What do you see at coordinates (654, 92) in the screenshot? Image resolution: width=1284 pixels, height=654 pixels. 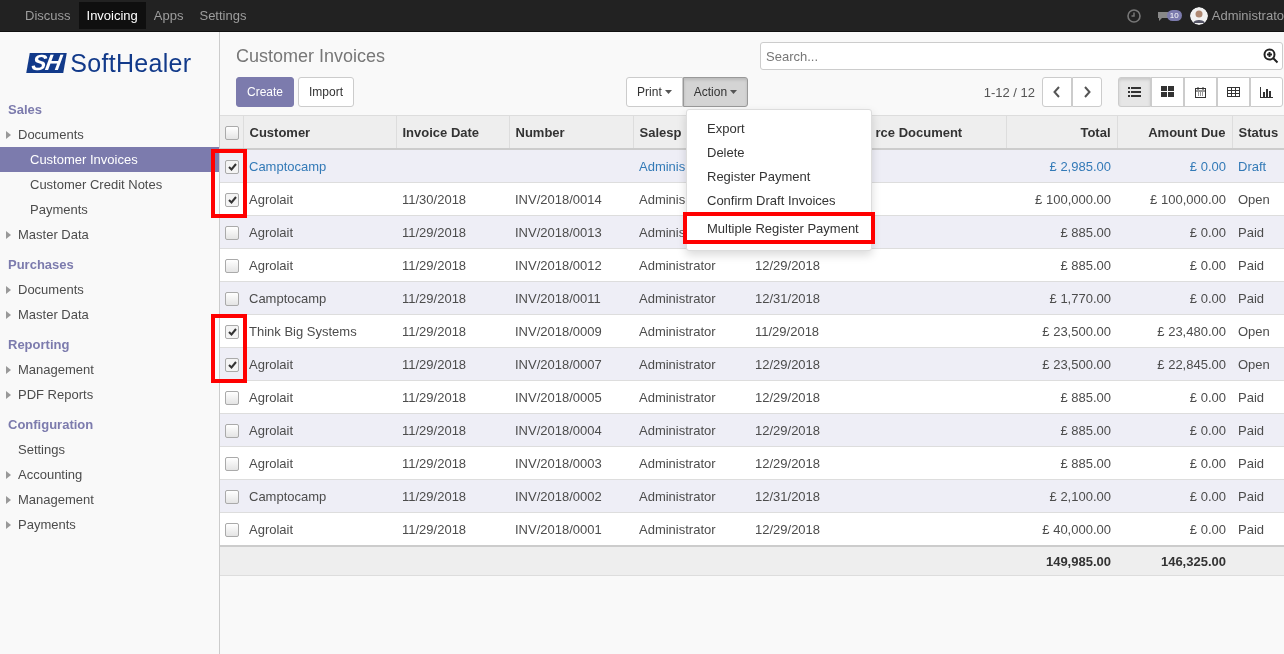 I see `print-button: Print` at bounding box center [654, 92].